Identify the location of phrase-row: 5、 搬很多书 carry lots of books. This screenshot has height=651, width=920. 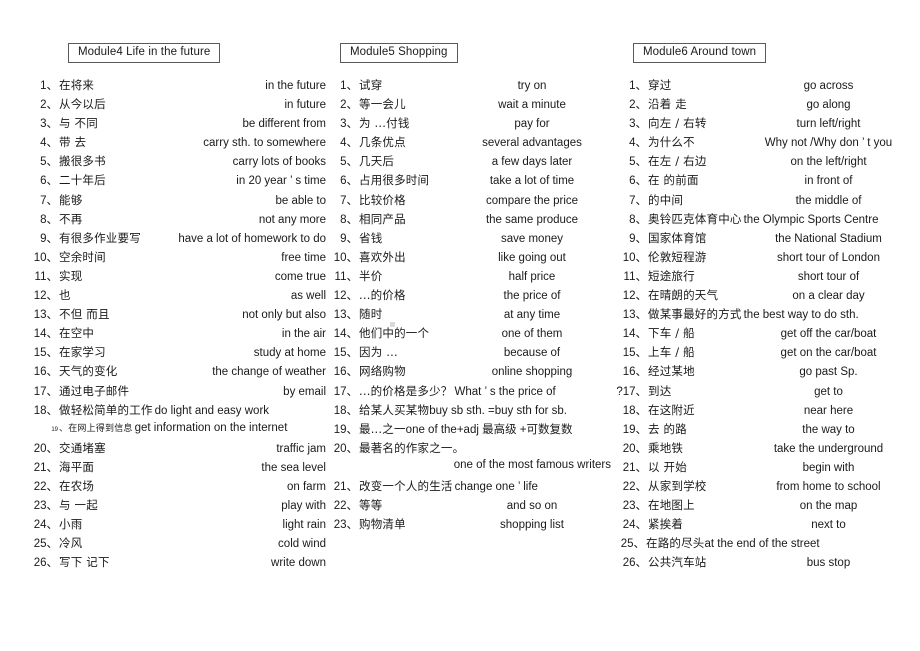
(178, 162).